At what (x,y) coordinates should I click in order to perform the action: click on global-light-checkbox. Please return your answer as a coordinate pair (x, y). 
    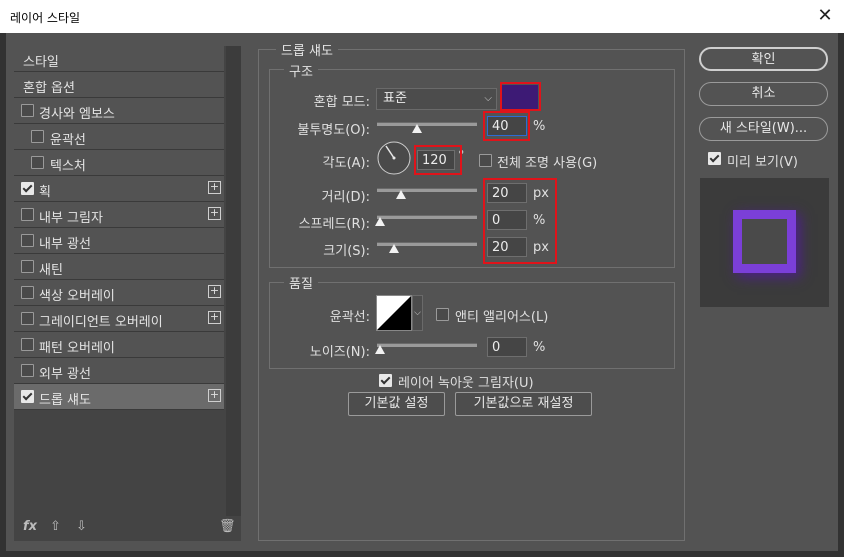
    Looking at the image, I should click on (485, 160).